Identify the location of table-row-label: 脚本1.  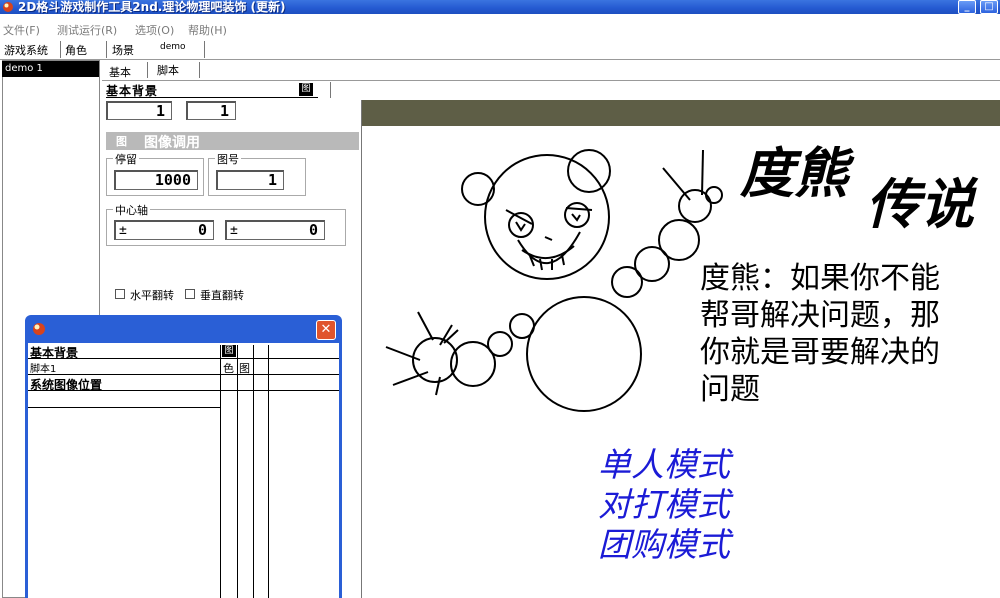
(43, 367).